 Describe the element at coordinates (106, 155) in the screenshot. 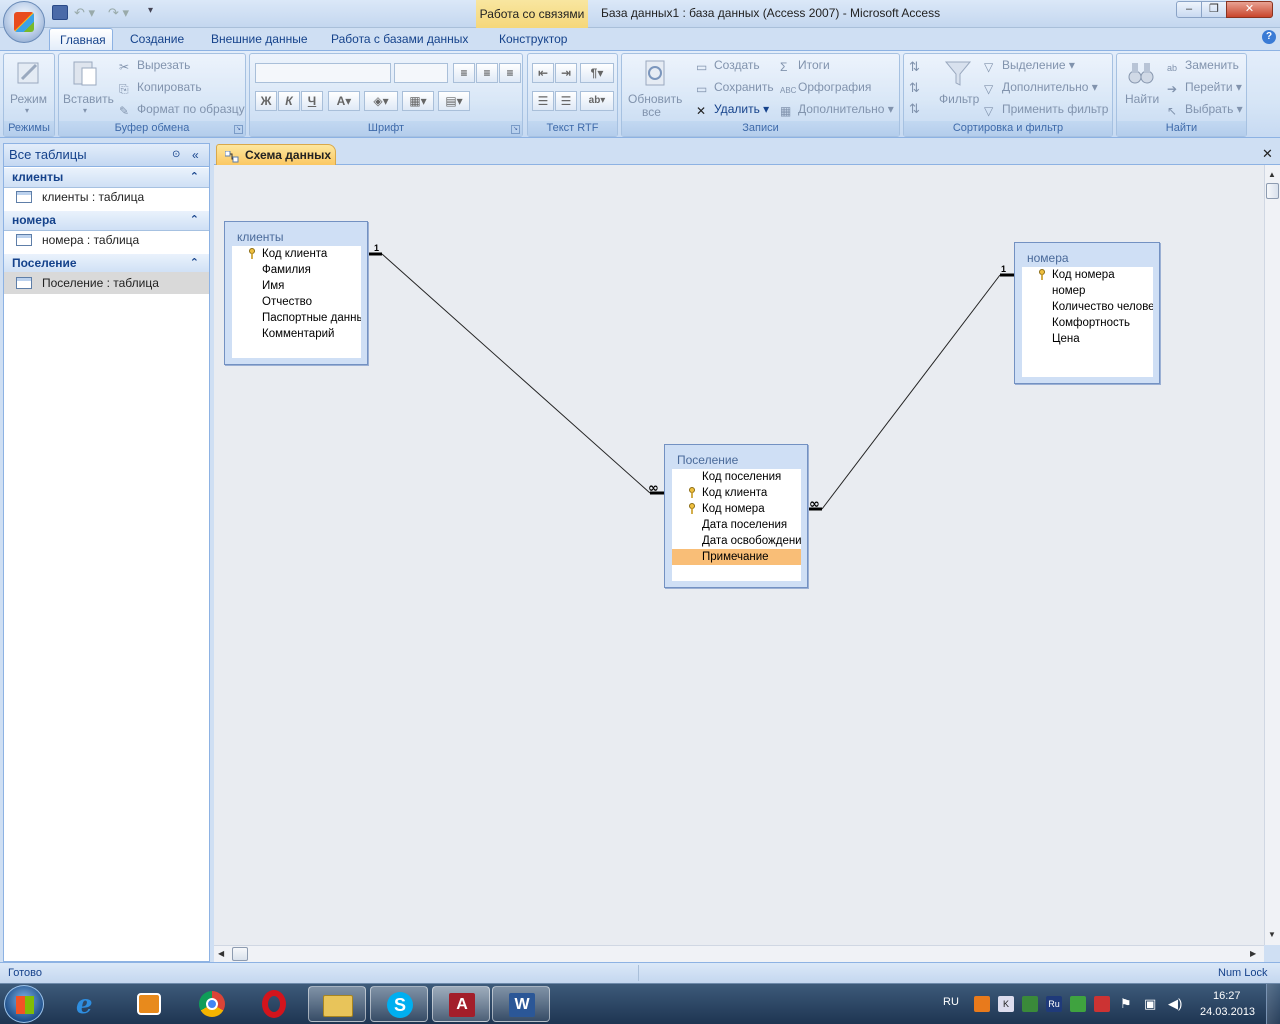

I see `nav-pane-header: Все таблицы ⊙ «` at that location.